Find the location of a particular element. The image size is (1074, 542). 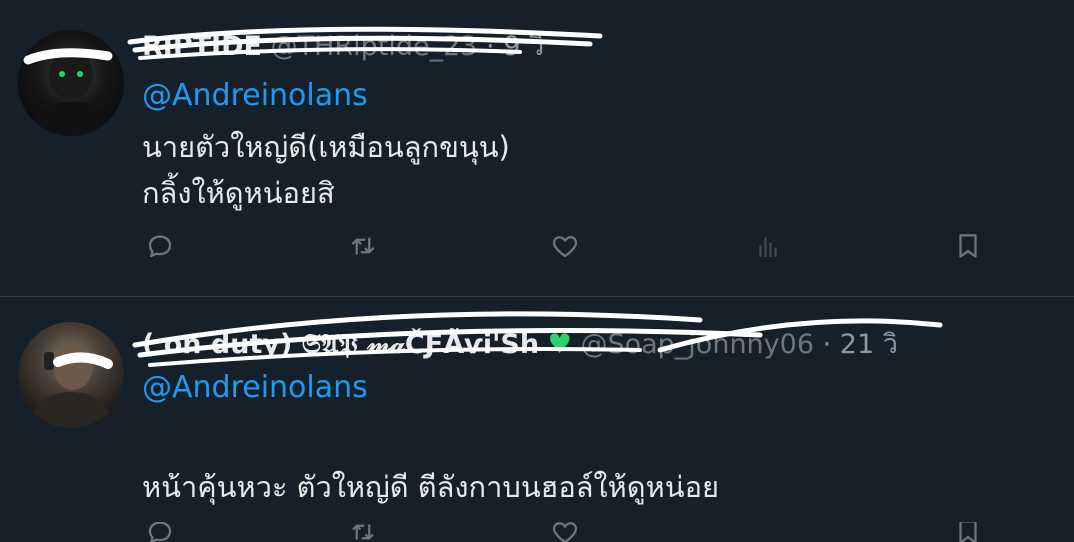

tweet-line: กลิ้งให้ดูหน่อยสิ is located at coordinates (238, 193).